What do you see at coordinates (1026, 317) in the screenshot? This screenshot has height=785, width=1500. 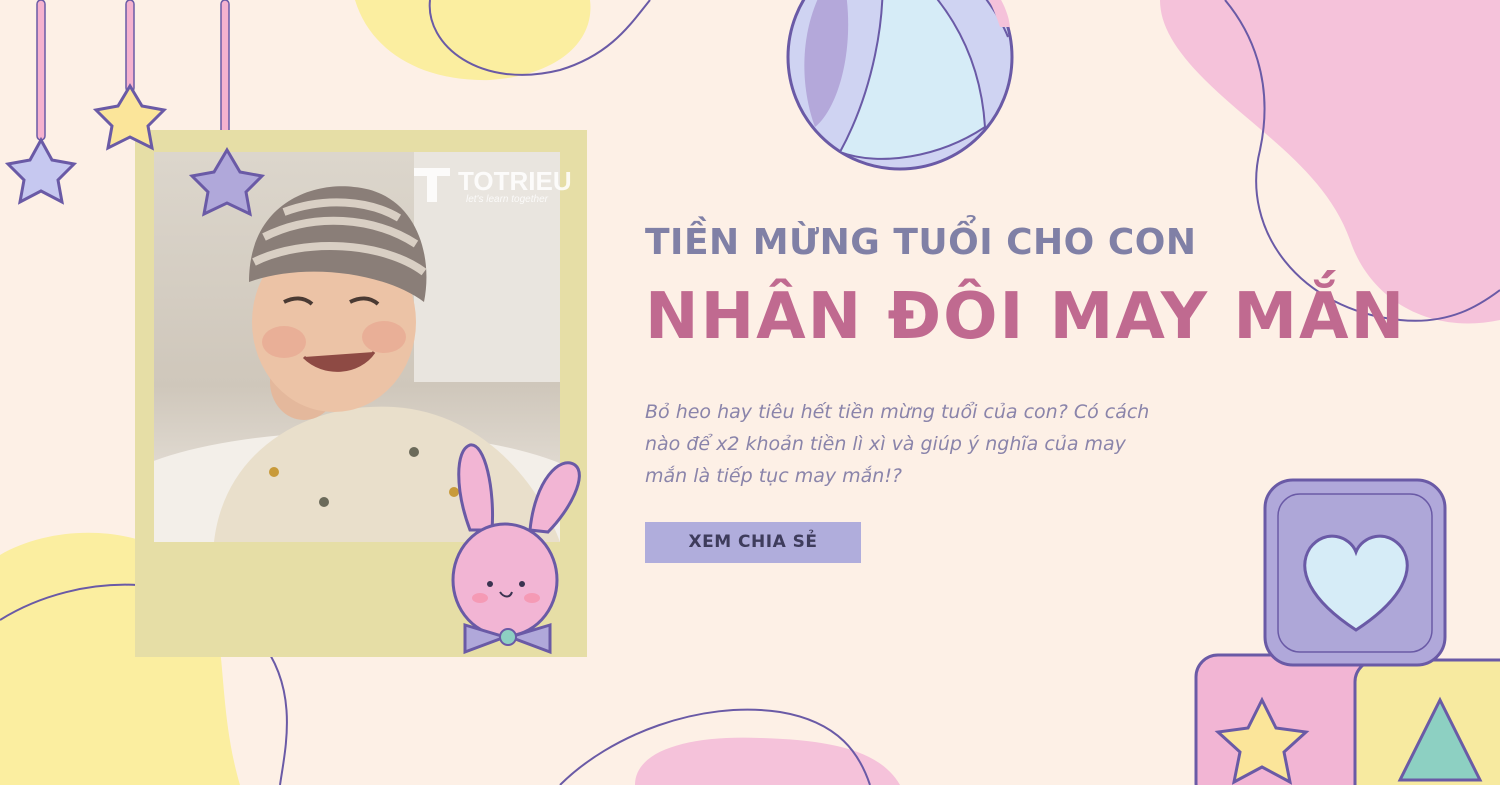 I see `heading-big: NHÂN ĐÔI MAY MẮN` at bounding box center [1026, 317].